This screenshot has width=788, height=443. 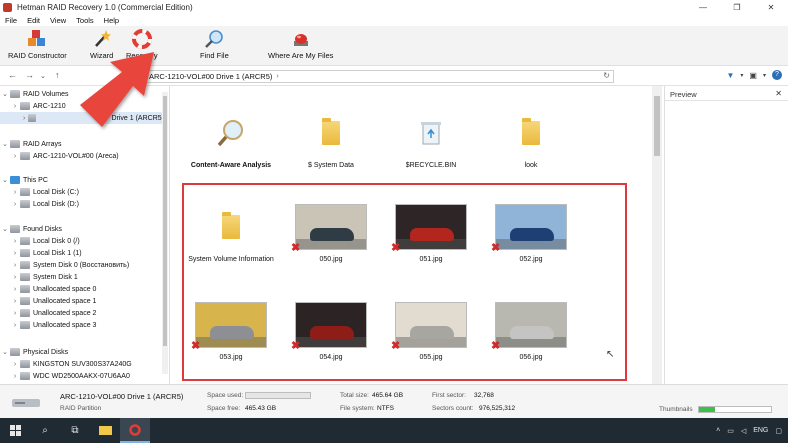 I want to click on first-sector-value: 32,768, so click(x=484, y=395).